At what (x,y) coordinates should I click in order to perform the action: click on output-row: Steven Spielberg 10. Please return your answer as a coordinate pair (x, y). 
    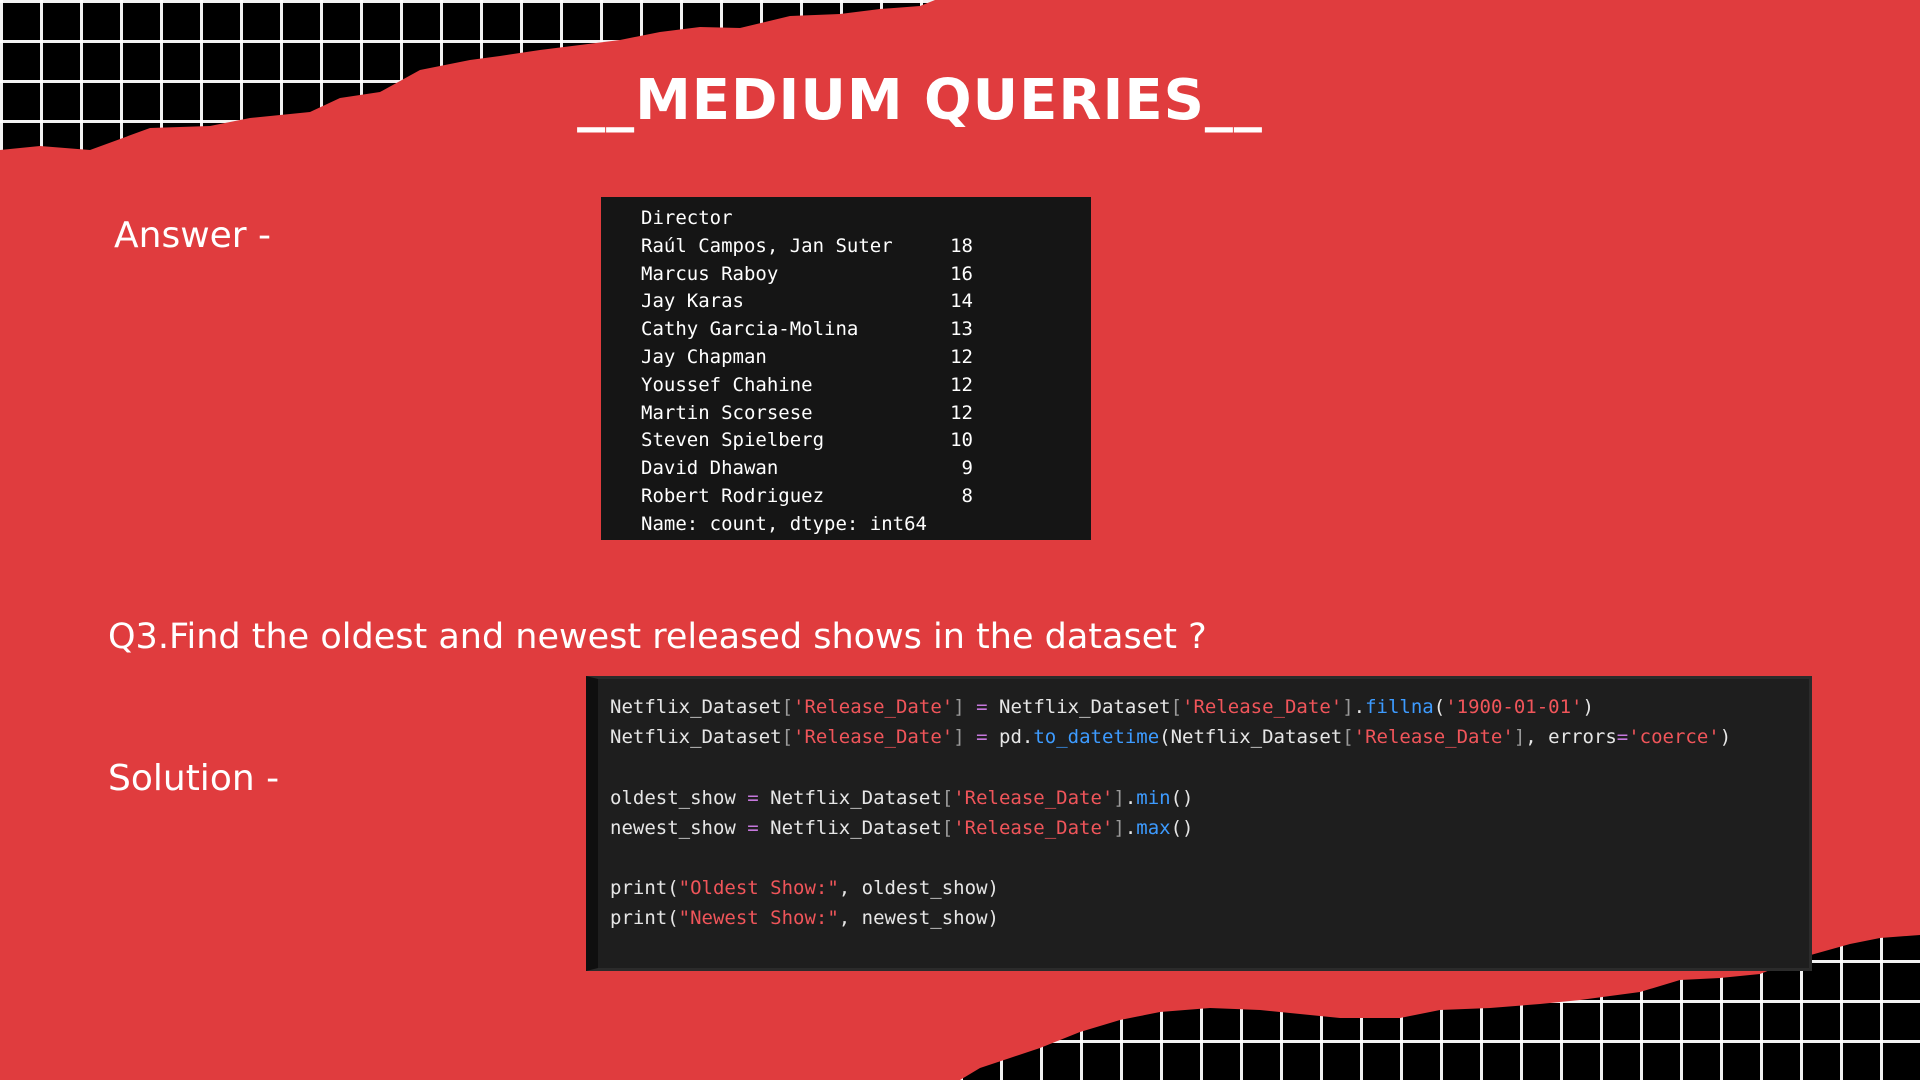
    Looking at the image, I should click on (866, 441).